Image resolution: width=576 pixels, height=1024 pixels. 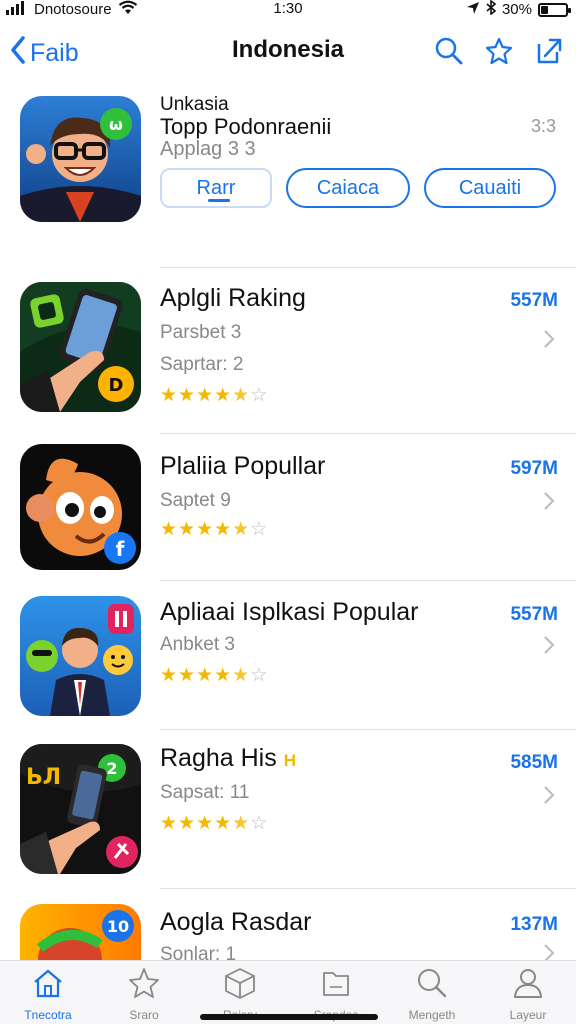 I want to click on svg-text: D, so click(x=116, y=385).